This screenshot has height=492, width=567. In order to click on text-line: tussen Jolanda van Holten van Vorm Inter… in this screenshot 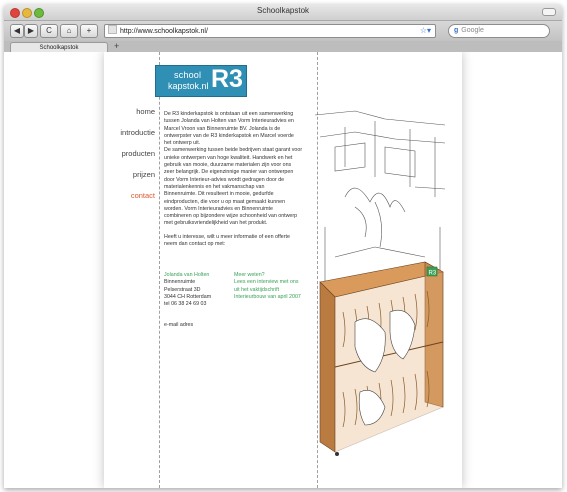, I will do `click(229, 121)`.